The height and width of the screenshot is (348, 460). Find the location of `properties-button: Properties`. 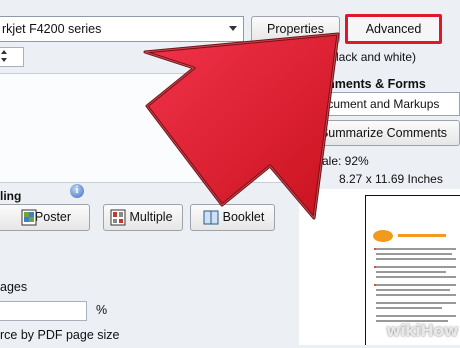

properties-button: Properties is located at coordinates (295, 29).